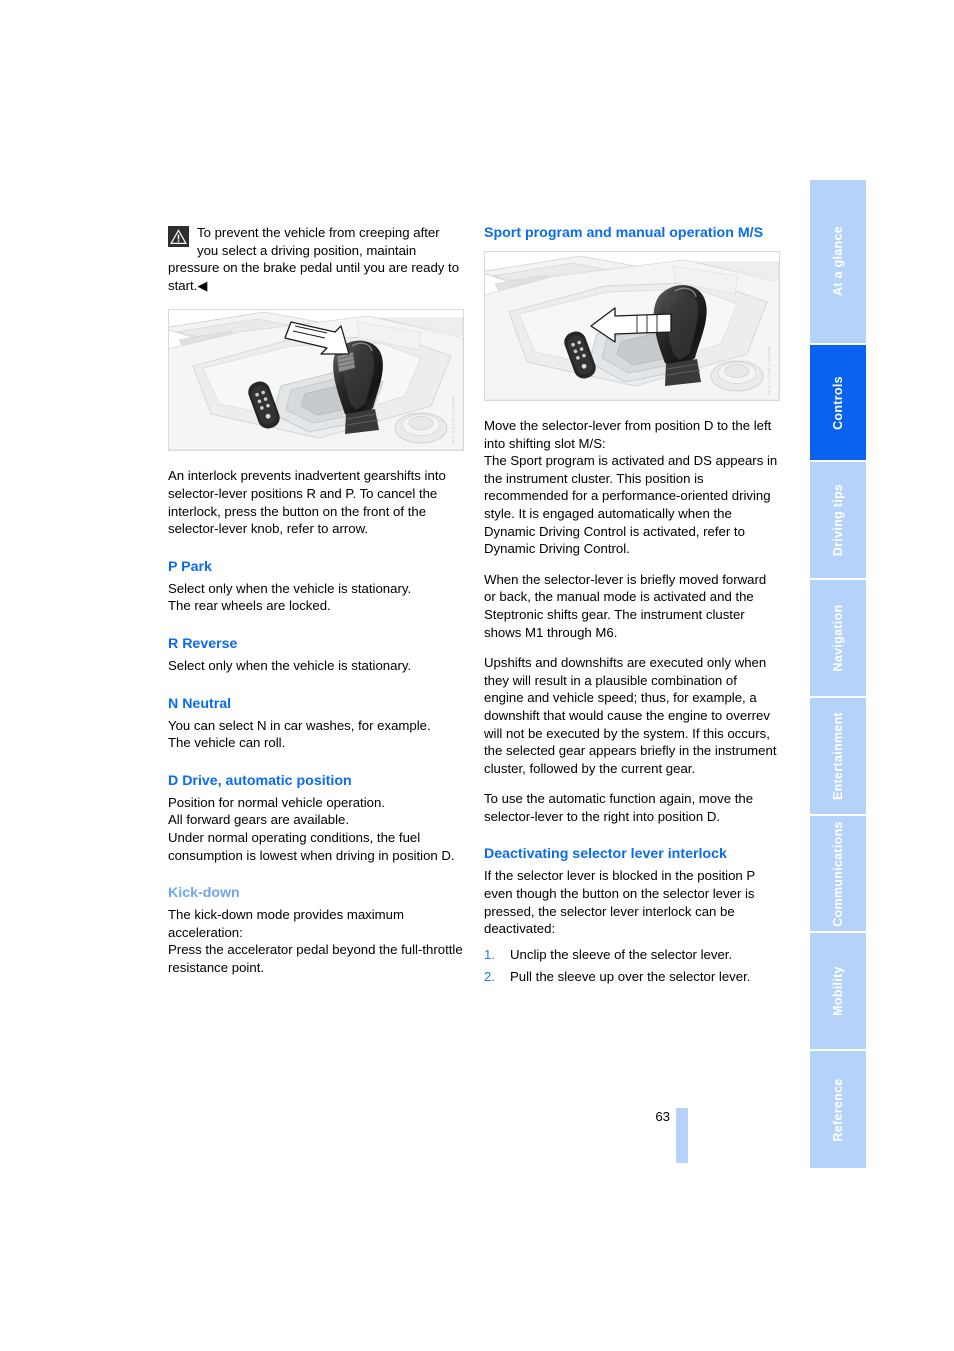  I want to click on tab-entertainment: Entertainment, so click(838, 754).